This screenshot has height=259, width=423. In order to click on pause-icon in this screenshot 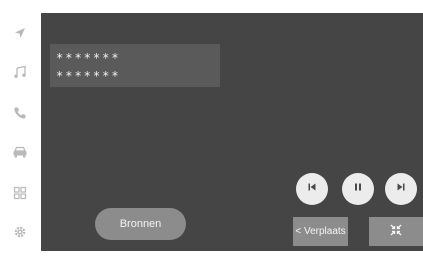, I will do `click(358, 189)`.